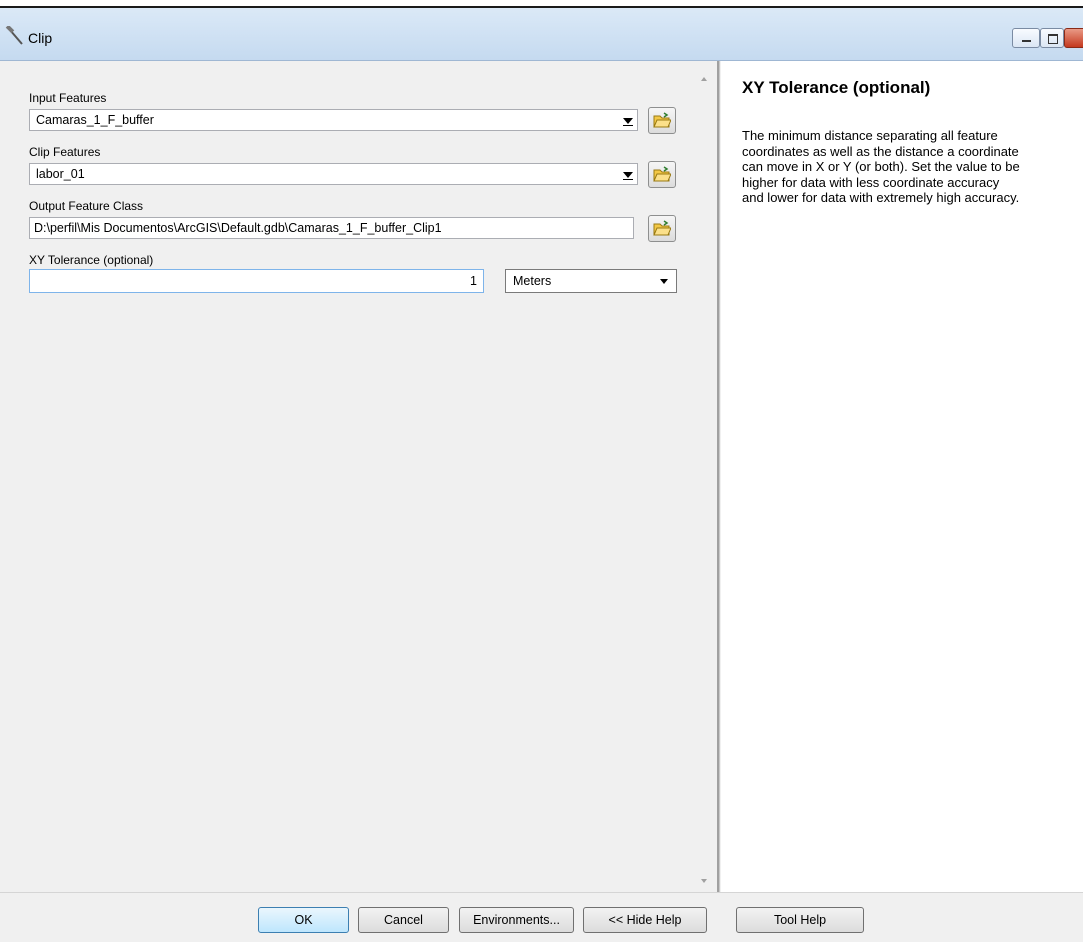 Image resolution: width=1083 pixels, height=942 pixels. Describe the element at coordinates (303, 920) in the screenshot. I see `ok-button: OK` at that location.